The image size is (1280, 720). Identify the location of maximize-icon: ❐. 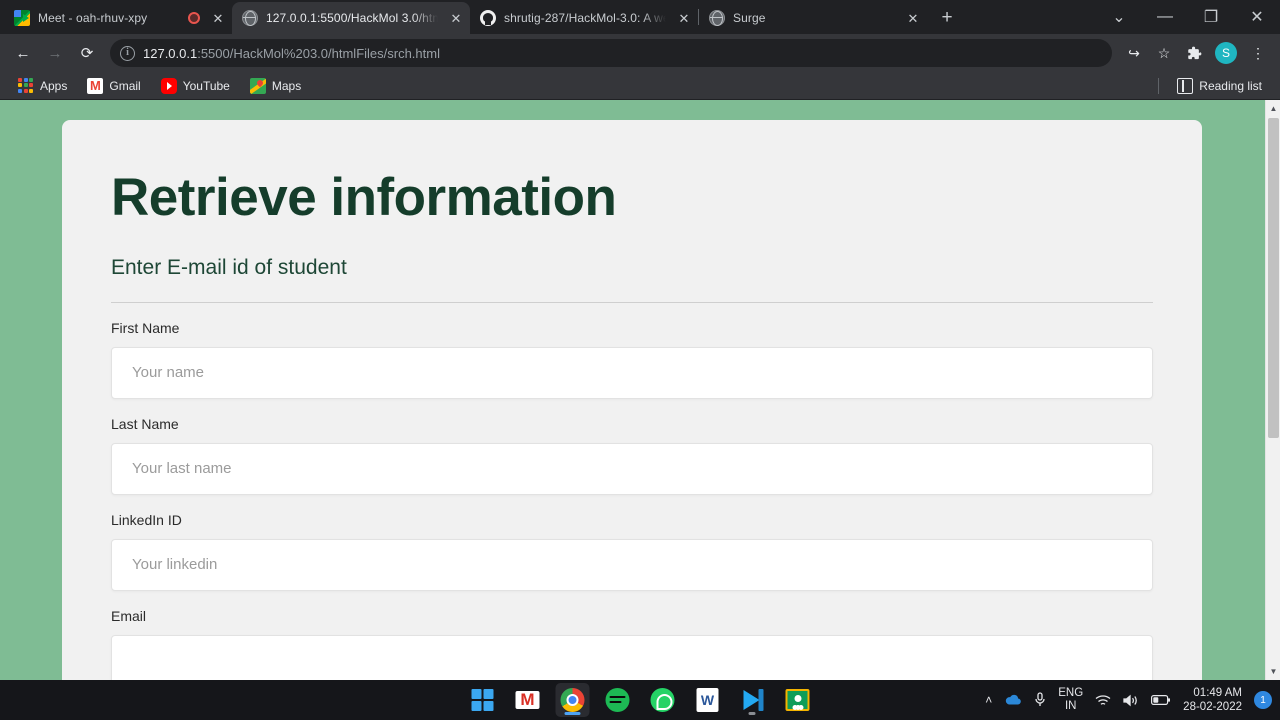
(1211, 17).